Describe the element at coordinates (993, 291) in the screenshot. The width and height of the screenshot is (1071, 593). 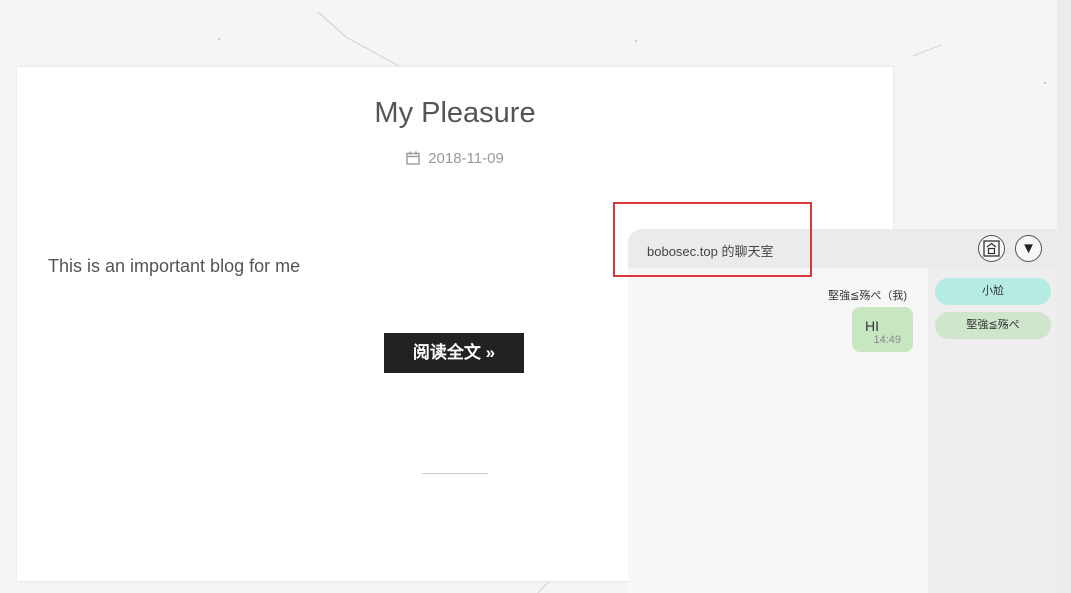
I see `user-item: 小尬` at that location.